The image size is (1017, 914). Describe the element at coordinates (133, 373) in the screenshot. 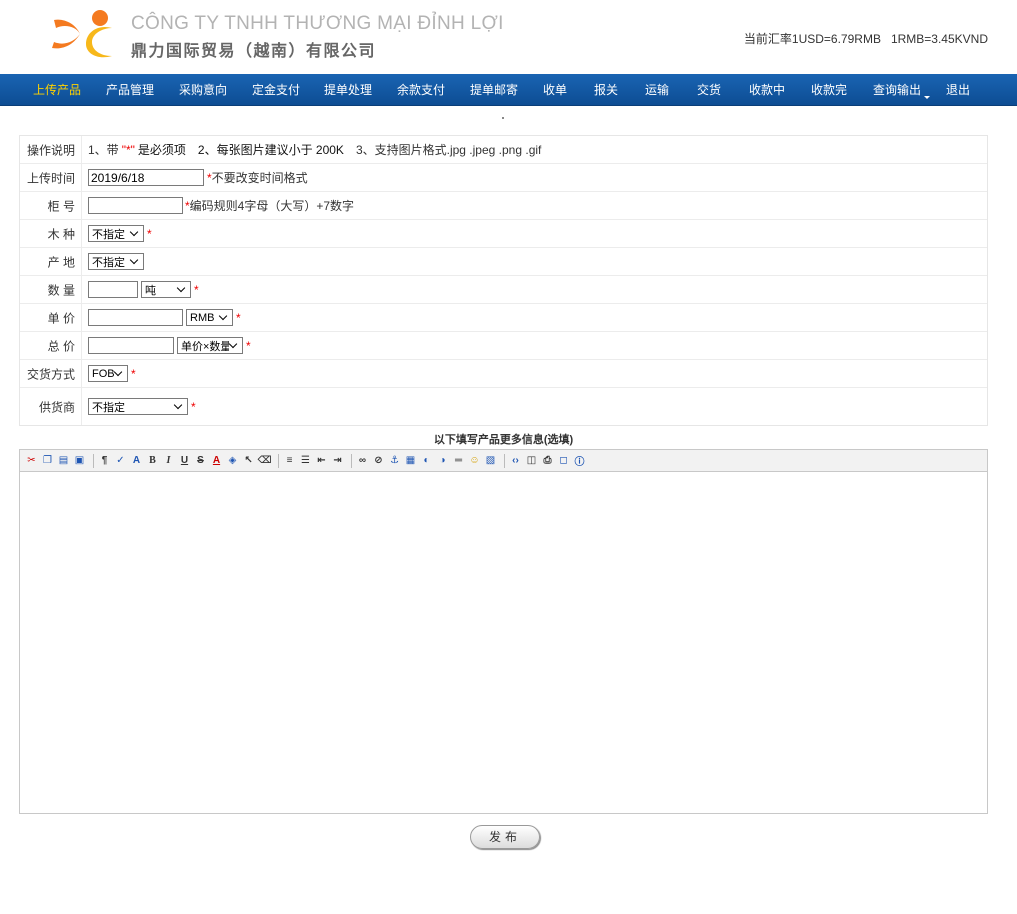

I see `required-mark: *` at that location.